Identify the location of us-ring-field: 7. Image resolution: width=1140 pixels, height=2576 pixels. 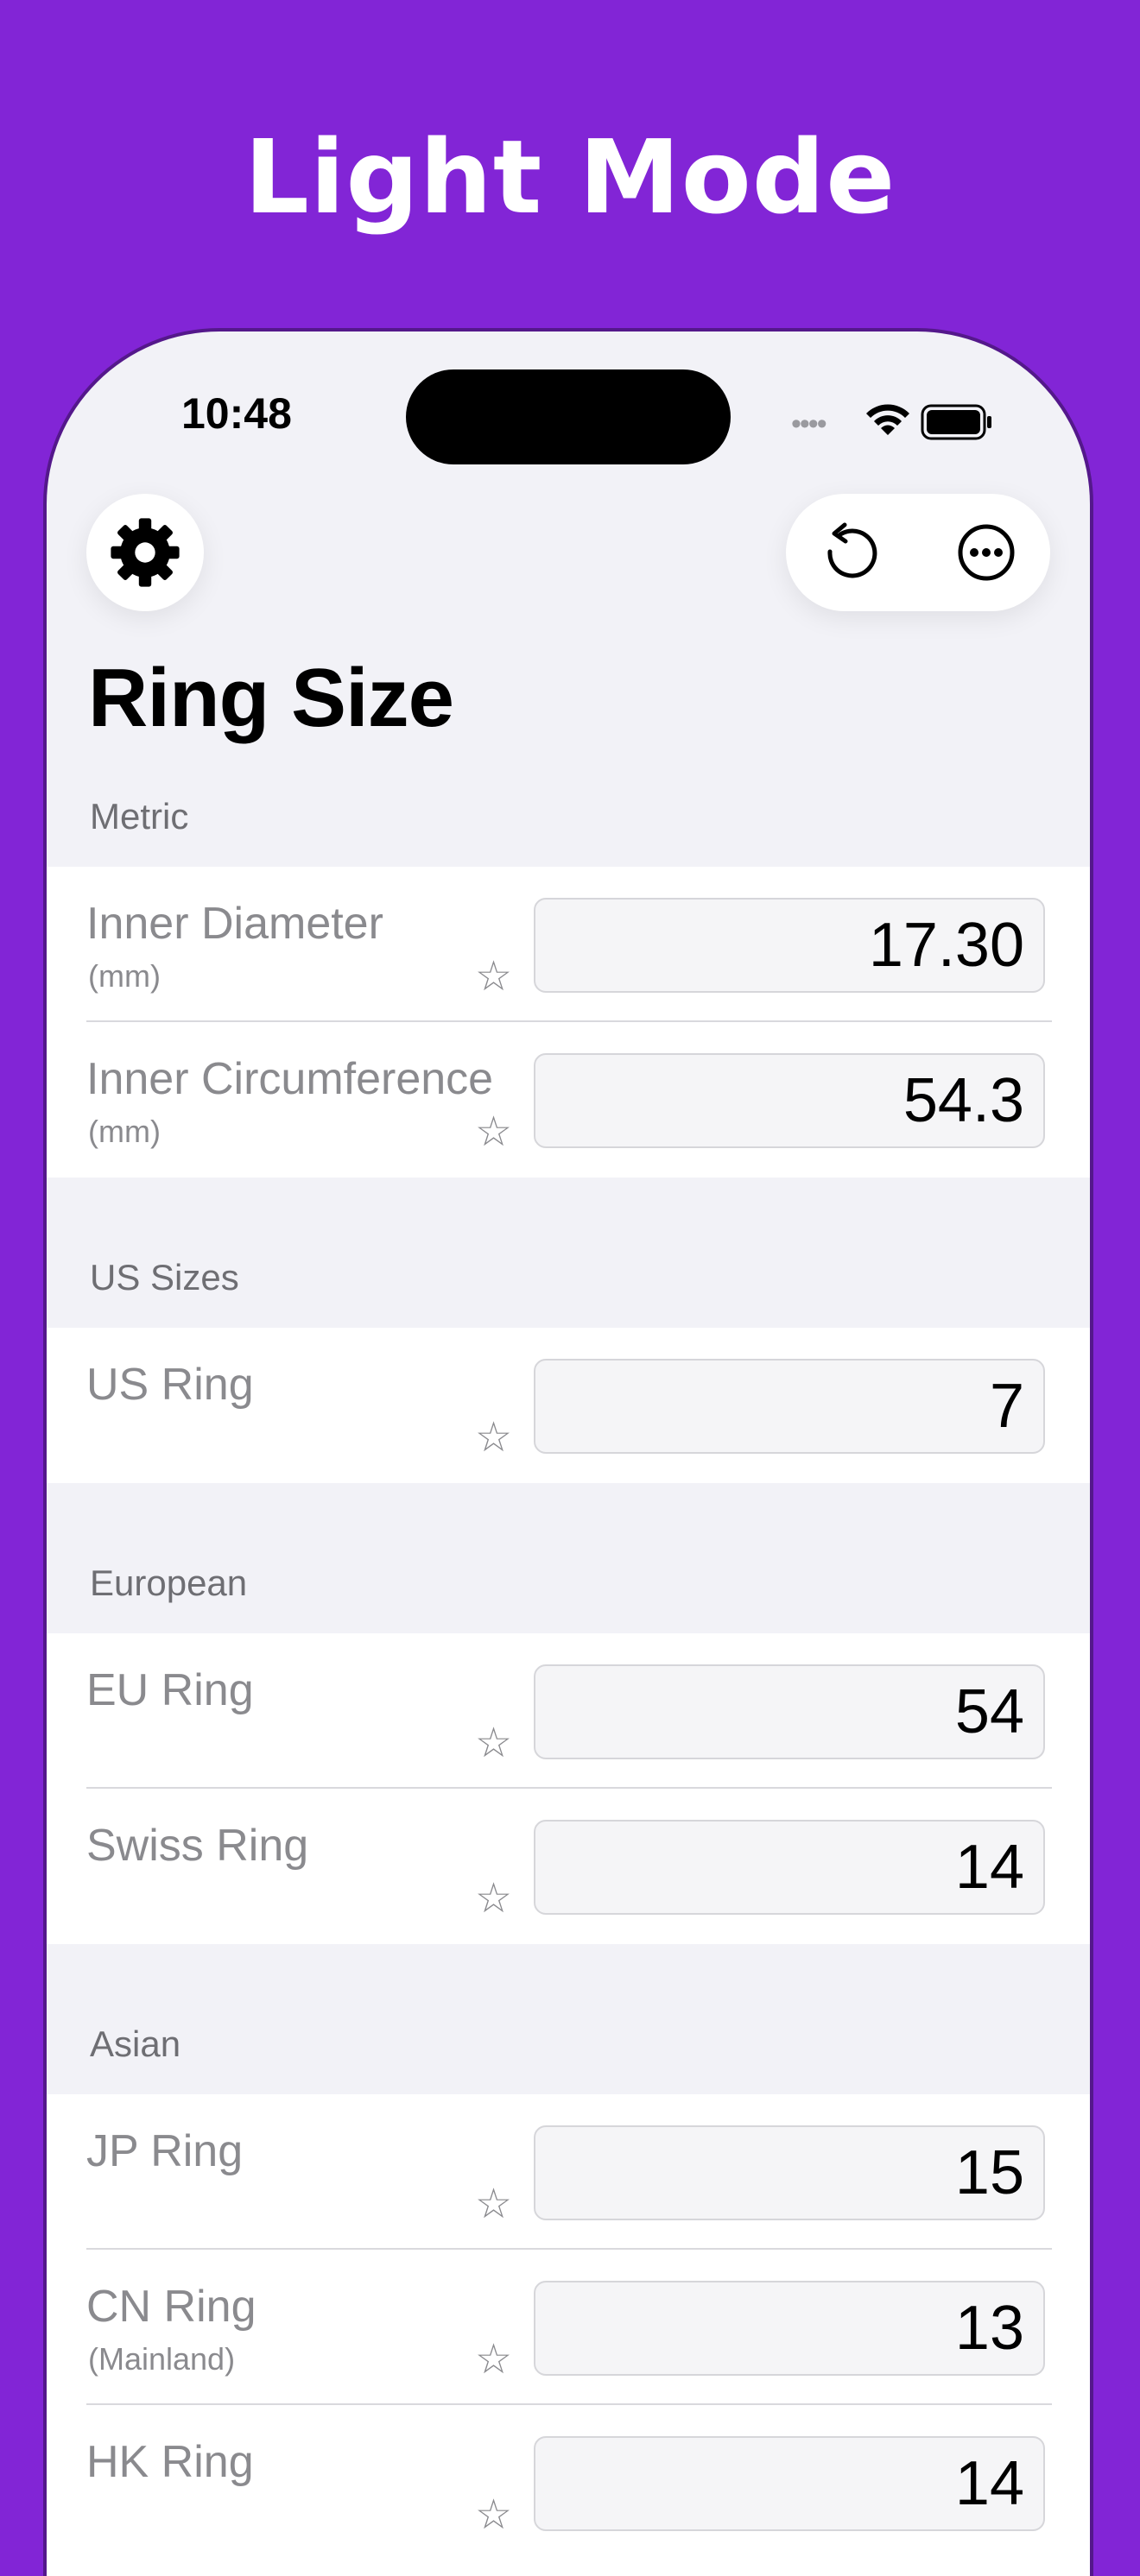
(790, 1406).